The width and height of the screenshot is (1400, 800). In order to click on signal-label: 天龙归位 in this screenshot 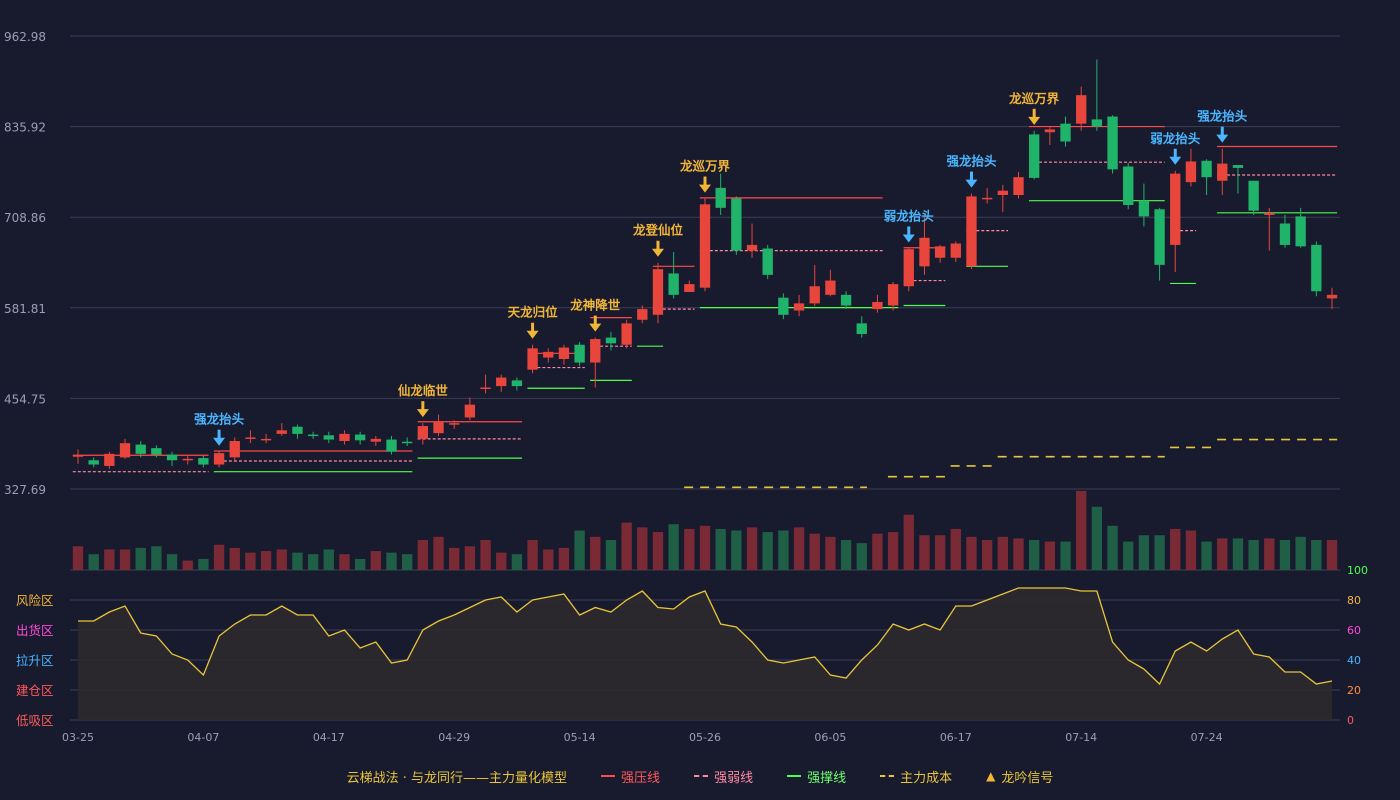, I will do `click(533, 312)`.